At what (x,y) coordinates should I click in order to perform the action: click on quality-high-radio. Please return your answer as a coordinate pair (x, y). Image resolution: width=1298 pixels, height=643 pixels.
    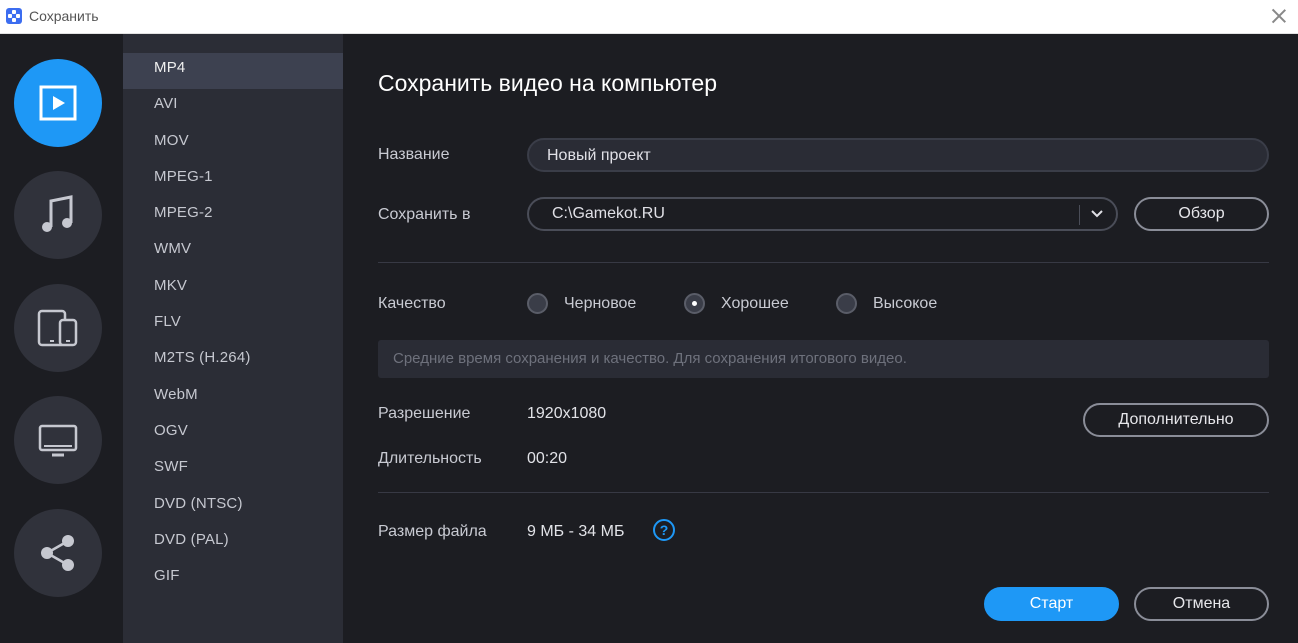
    Looking at the image, I should click on (846, 303).